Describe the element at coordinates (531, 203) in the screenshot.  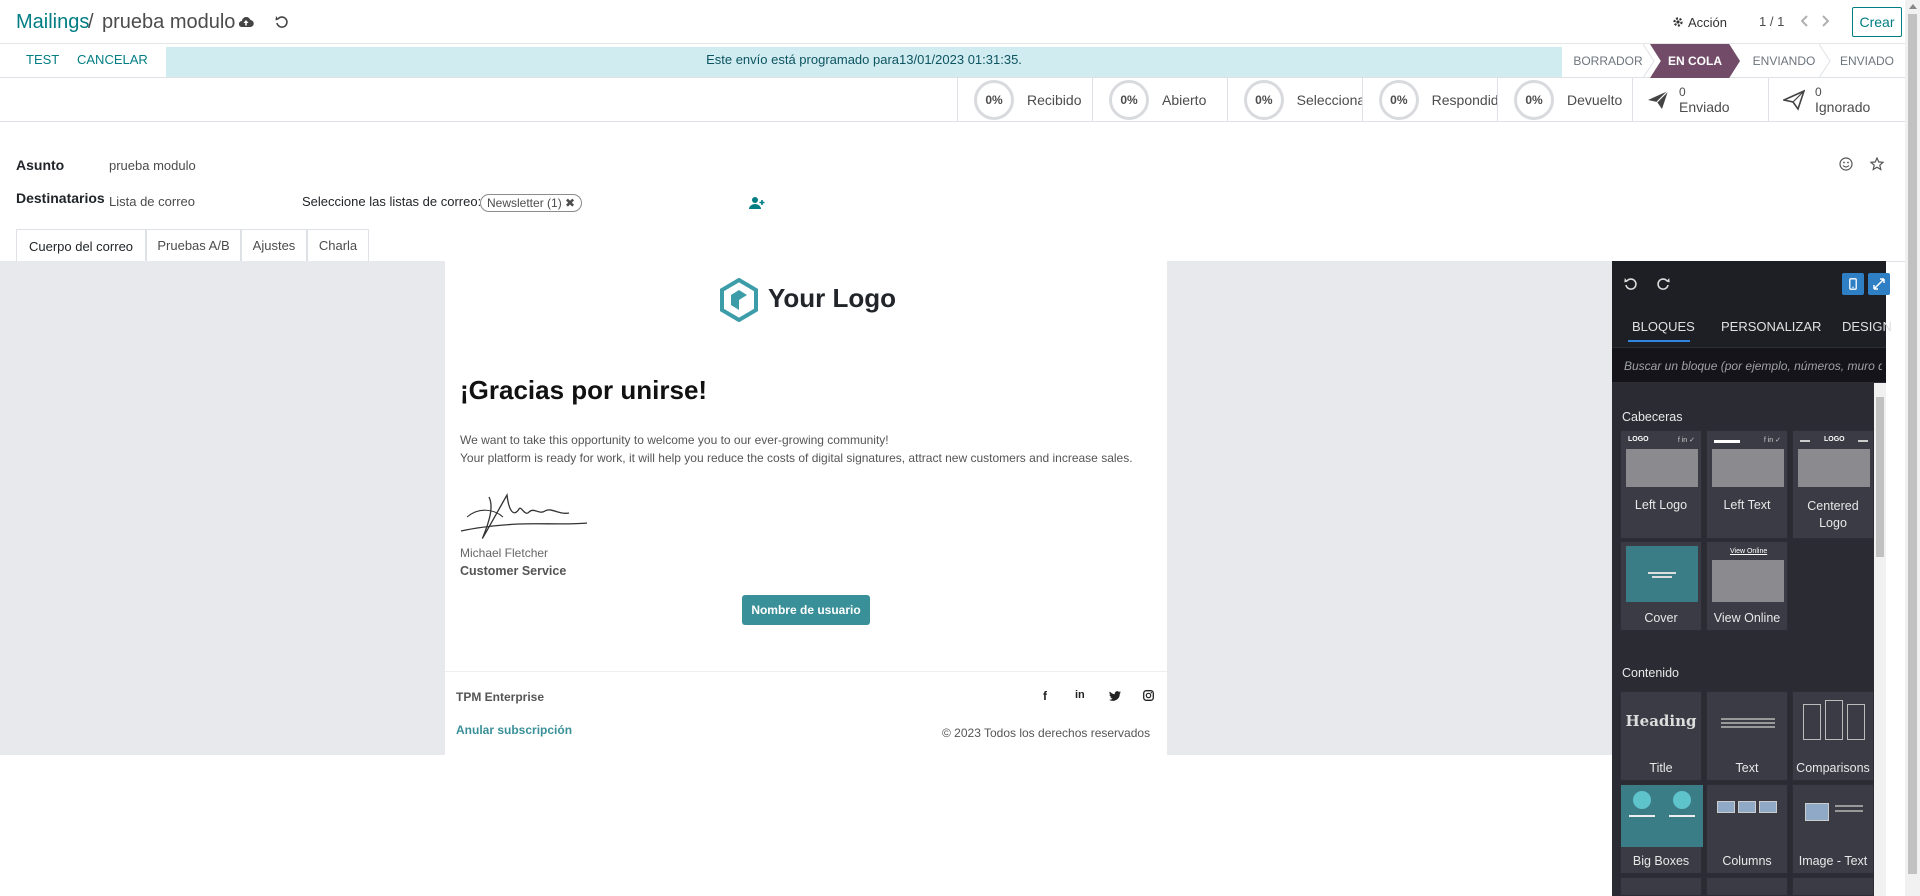
I see `mailing-list-tag: Newsletter (1) ✖` at that location.